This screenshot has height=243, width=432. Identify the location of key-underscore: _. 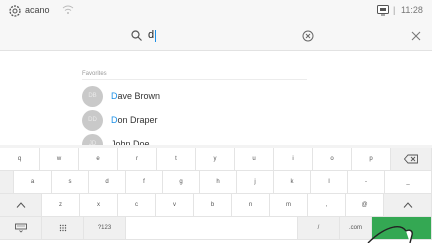
(408, 182).